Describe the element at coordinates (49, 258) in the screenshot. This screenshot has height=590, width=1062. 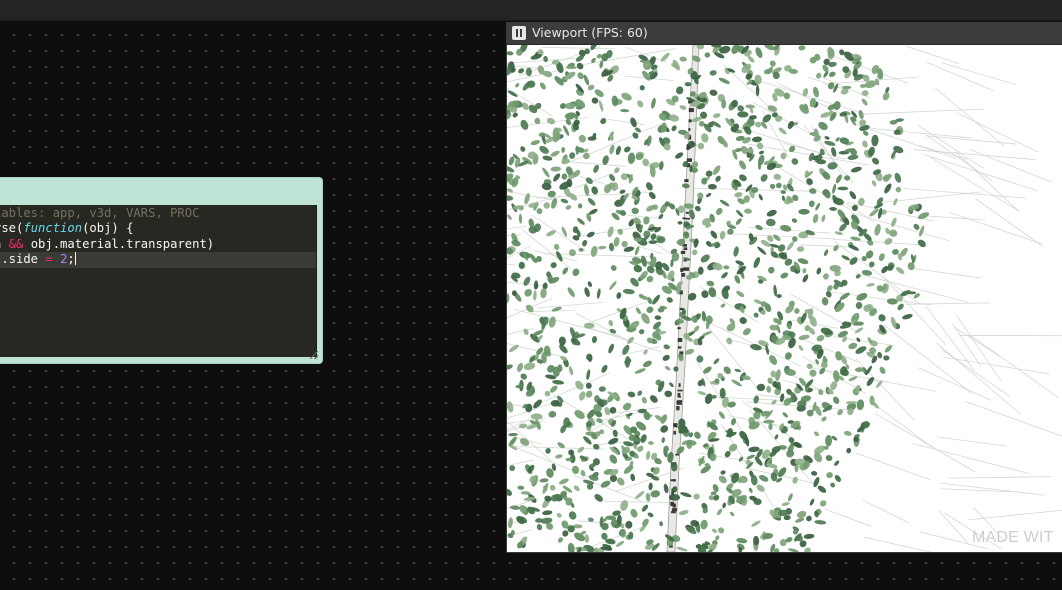
I see `code-token: =` at that location.